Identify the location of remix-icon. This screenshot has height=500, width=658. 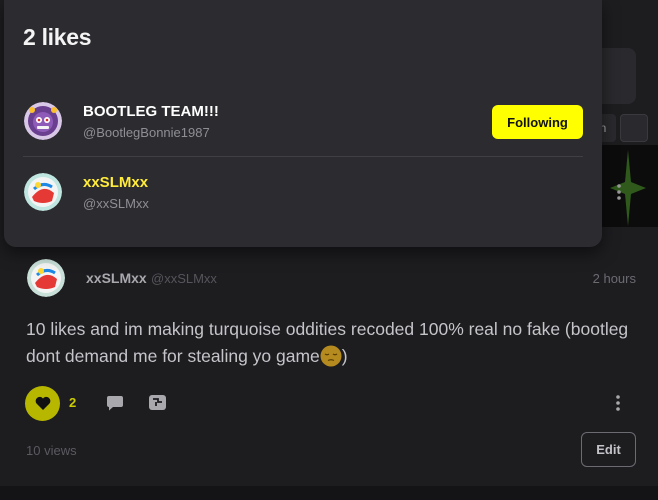
(157, 402).